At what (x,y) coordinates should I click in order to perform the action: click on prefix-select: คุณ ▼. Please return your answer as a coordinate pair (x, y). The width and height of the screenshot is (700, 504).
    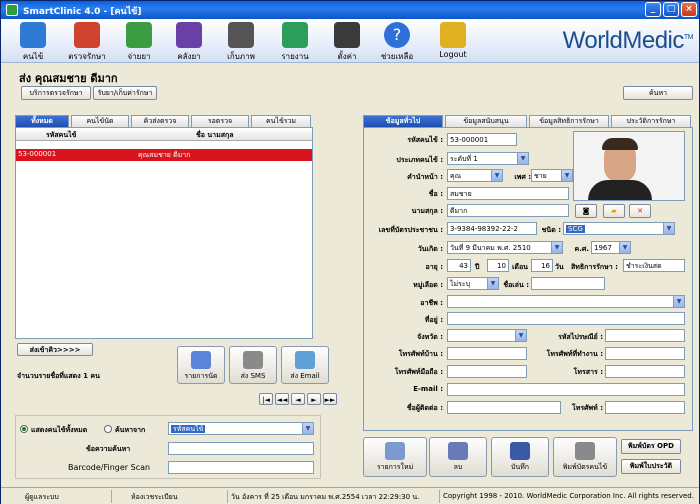
    Looking at the image, I should click on (475, 175).